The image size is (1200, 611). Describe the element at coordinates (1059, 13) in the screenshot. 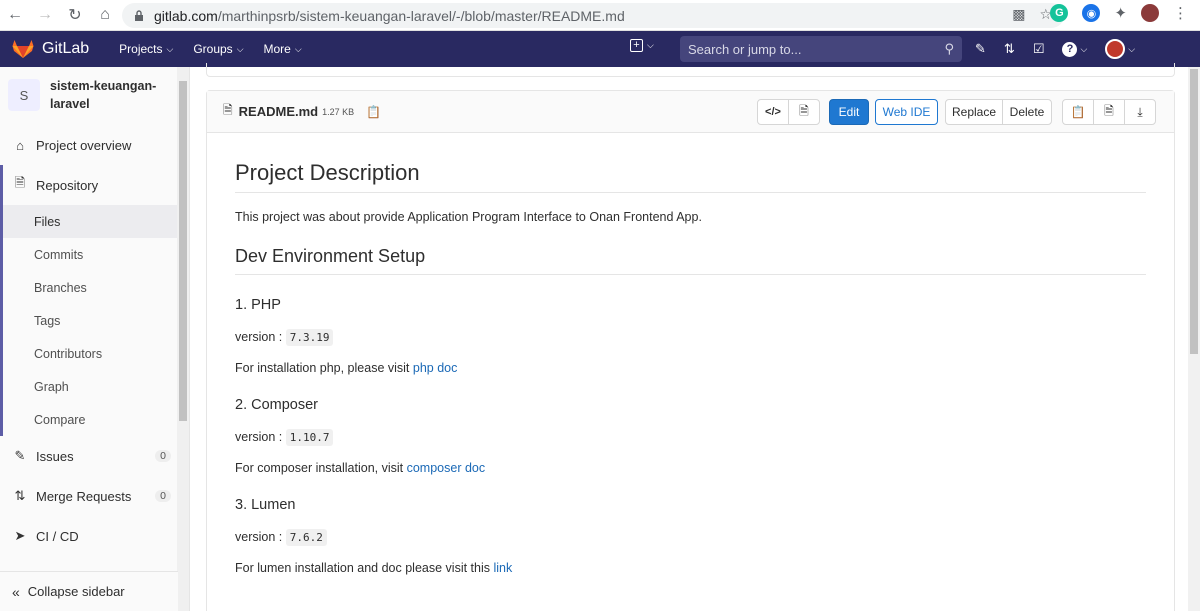

I see `grammarly-icon: G` at that location.